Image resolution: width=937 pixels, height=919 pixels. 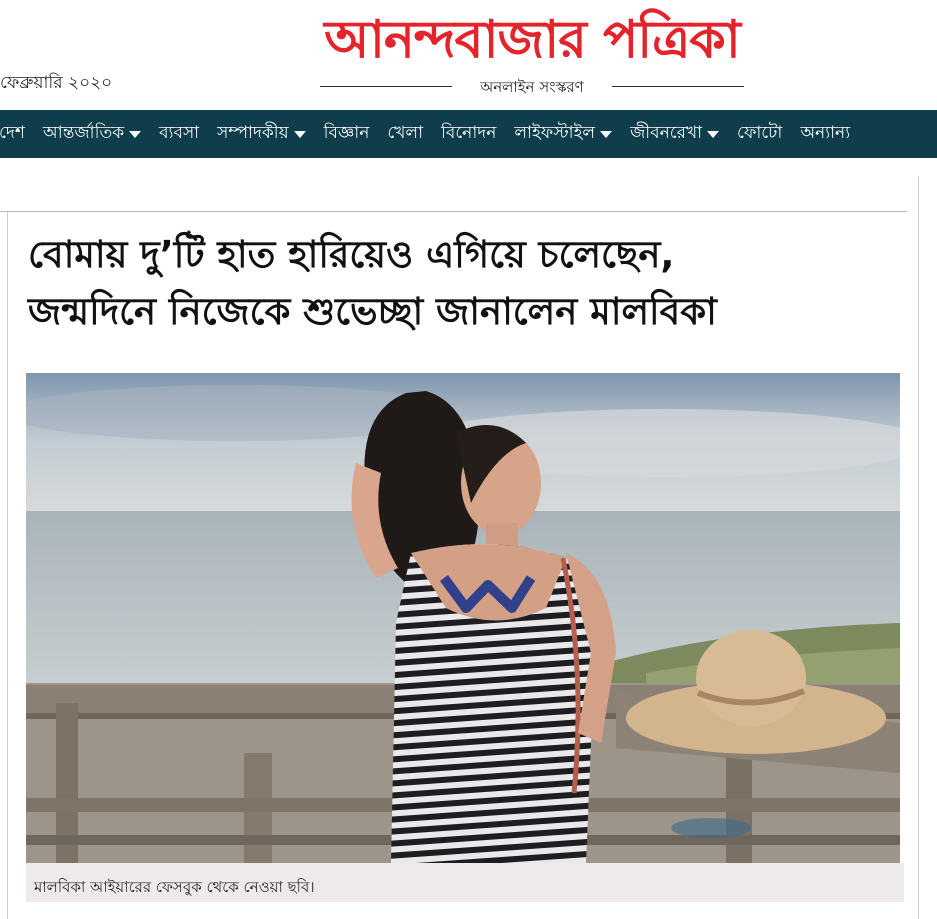 I want to click on nav-item-others: অন্যান্য, so click(x=825, y=134).